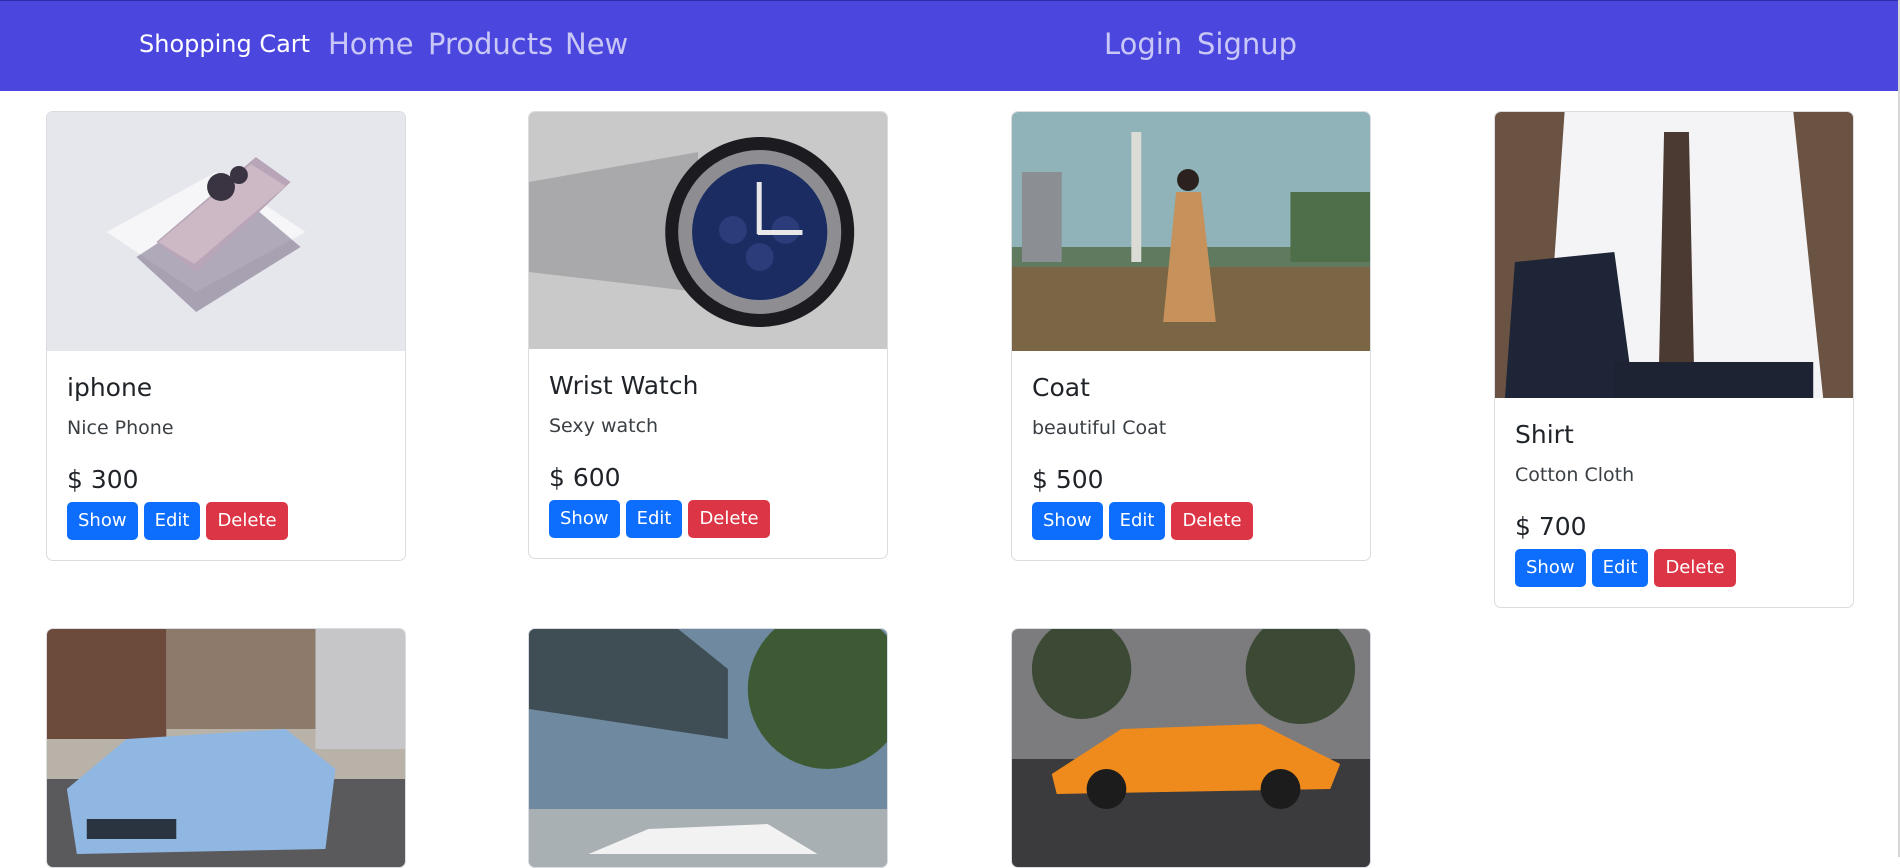 Image resolution: width=1900 pixels, height=868 pixels. What do you see at coordinates (110, 387) in the screenshot?
I see `product-title: iphone` at bounding box center [110, 387].